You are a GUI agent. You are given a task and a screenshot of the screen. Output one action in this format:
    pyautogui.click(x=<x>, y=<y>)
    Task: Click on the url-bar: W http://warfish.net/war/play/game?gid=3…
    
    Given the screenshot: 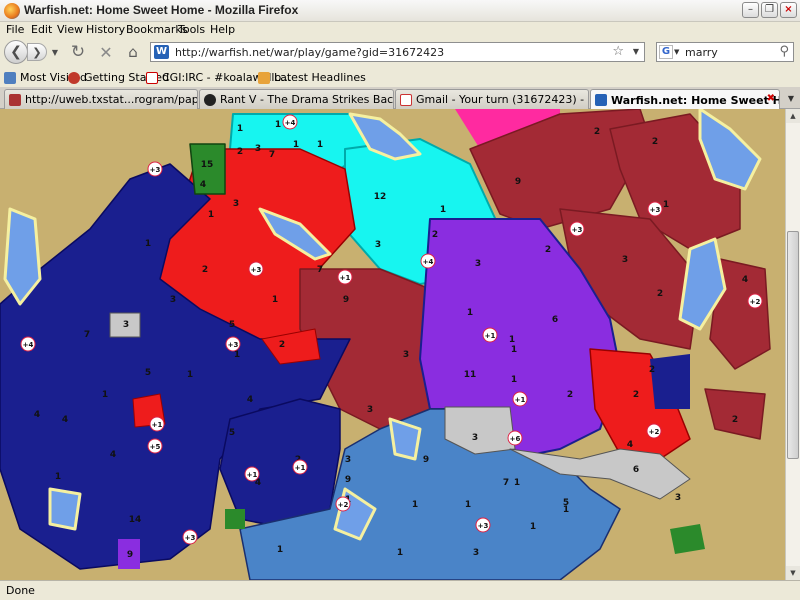 What is the action you would take?
    pyautogui.click(x=397, y=52)
    